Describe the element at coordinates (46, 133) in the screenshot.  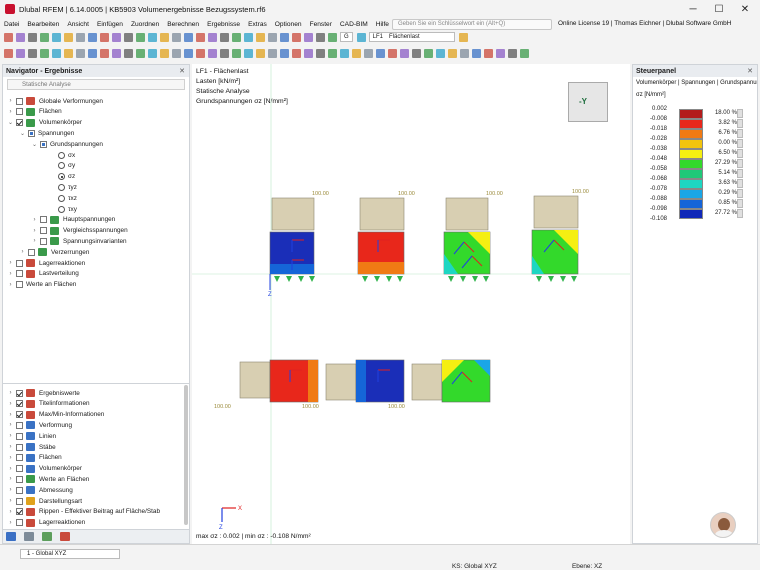
I see `tree-item: ⌄ Spannungen` at that location.